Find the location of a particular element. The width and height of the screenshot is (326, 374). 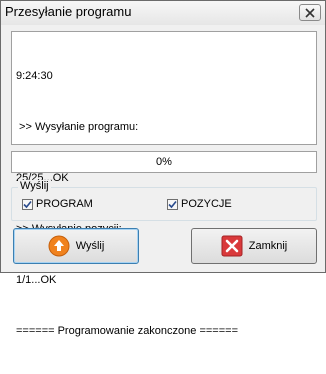

positions-checkbox-box is located at coordinates (172, 204).